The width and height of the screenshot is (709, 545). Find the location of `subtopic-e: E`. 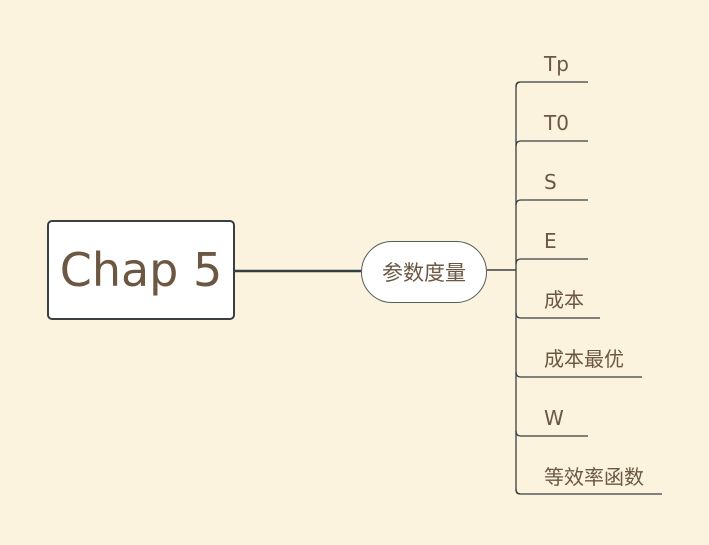

subtopic-e: E is located at coordinates (550, 241).